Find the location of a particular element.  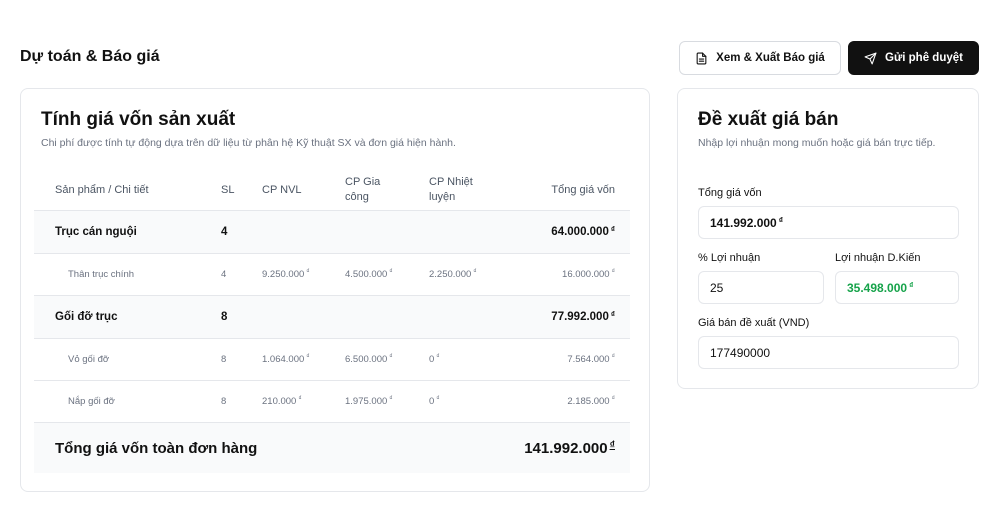

cell-processing: 1.975.000 ₫ is located at coordinates (369, 401).